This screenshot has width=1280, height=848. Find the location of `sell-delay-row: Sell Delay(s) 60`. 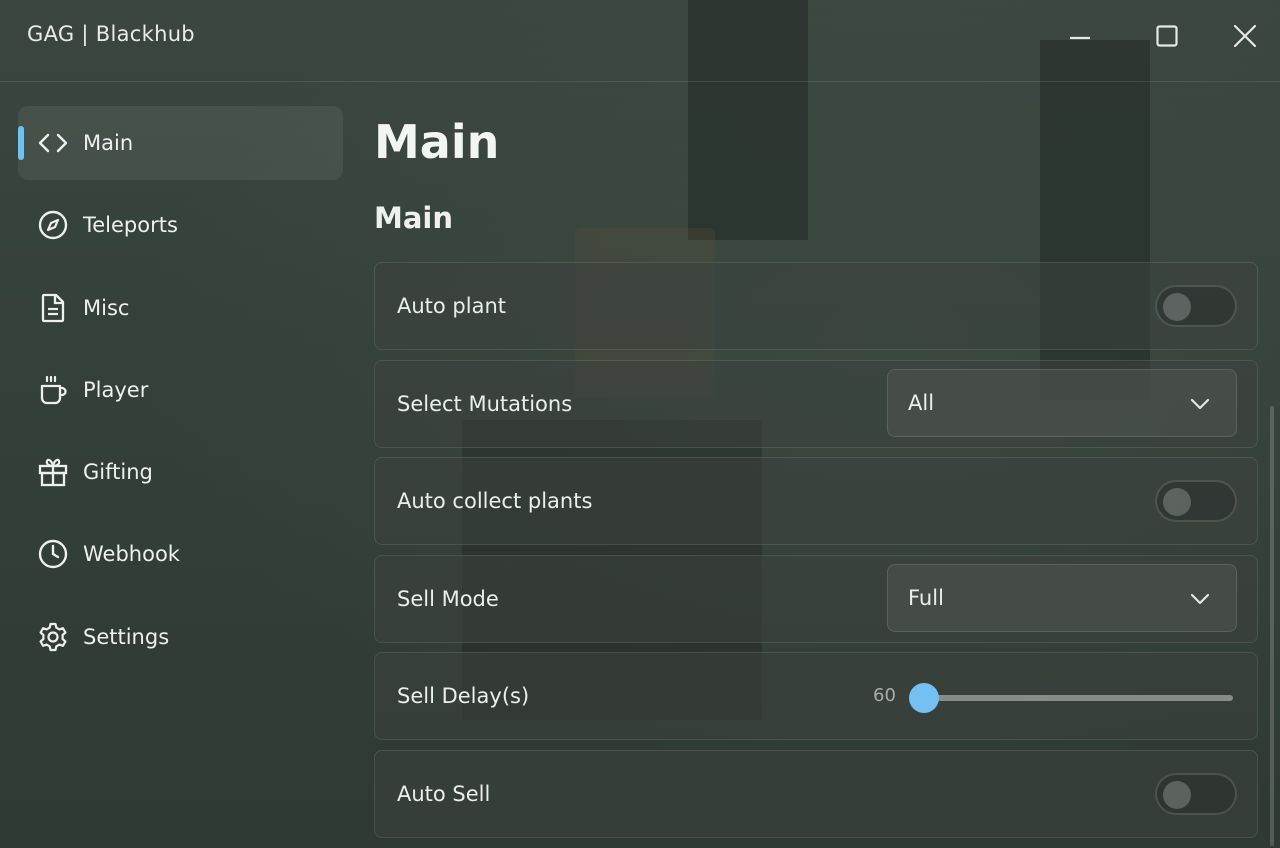

sell-delay-row: Sell Delay(s) 60 is located at coordinates (816, 696).